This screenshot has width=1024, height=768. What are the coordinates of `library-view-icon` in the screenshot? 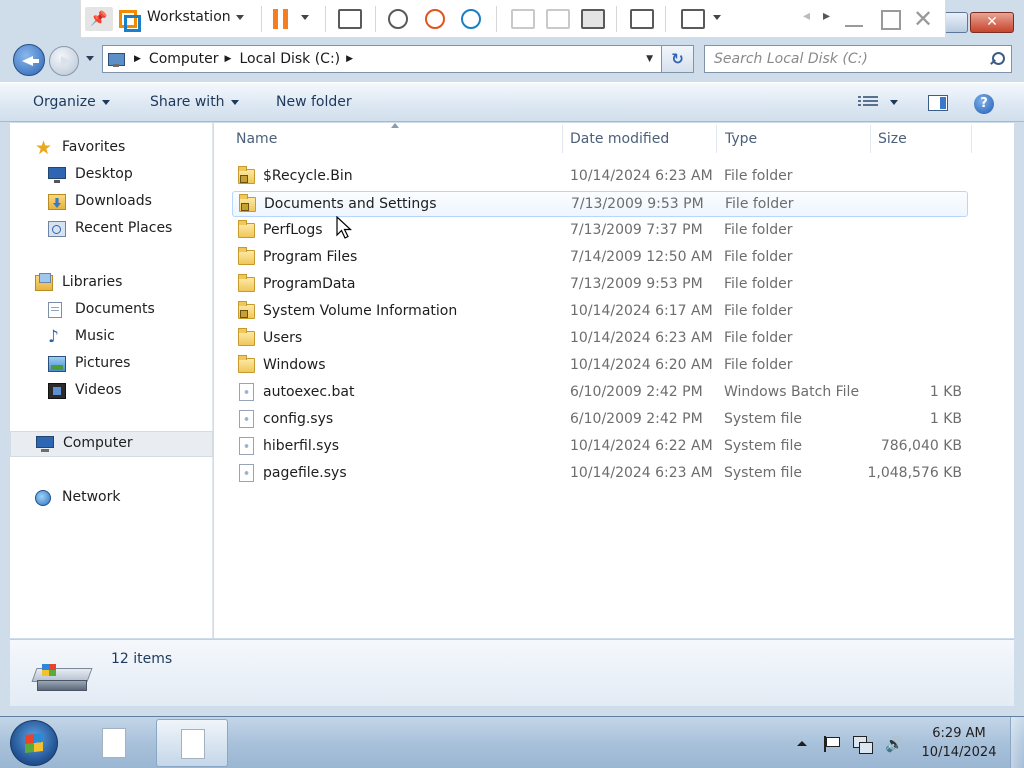 It's located at (523, 19).